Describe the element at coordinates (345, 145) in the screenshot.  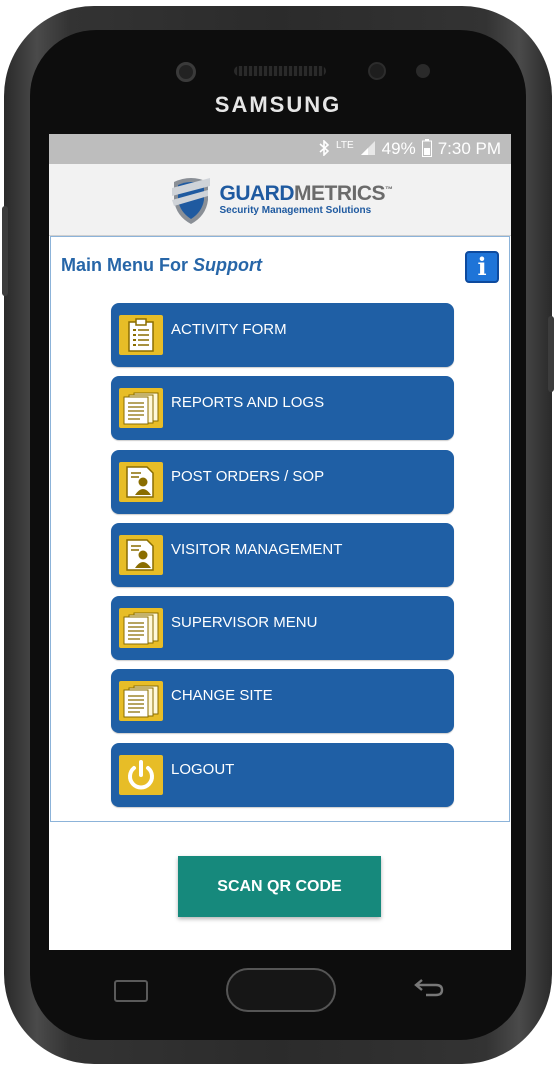
I see `network-type: LTE` at that location.